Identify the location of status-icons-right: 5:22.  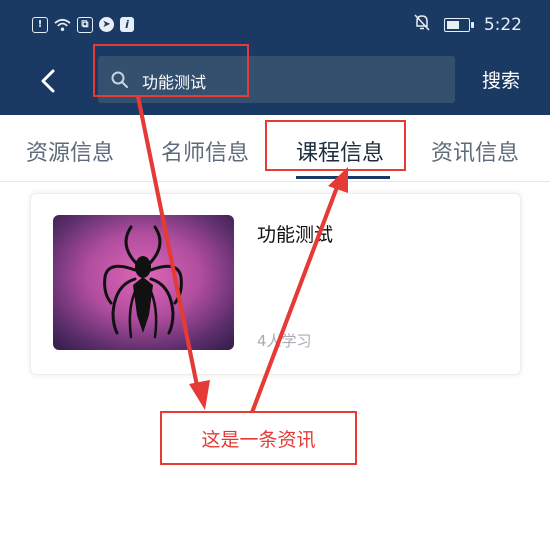
(468, 25).